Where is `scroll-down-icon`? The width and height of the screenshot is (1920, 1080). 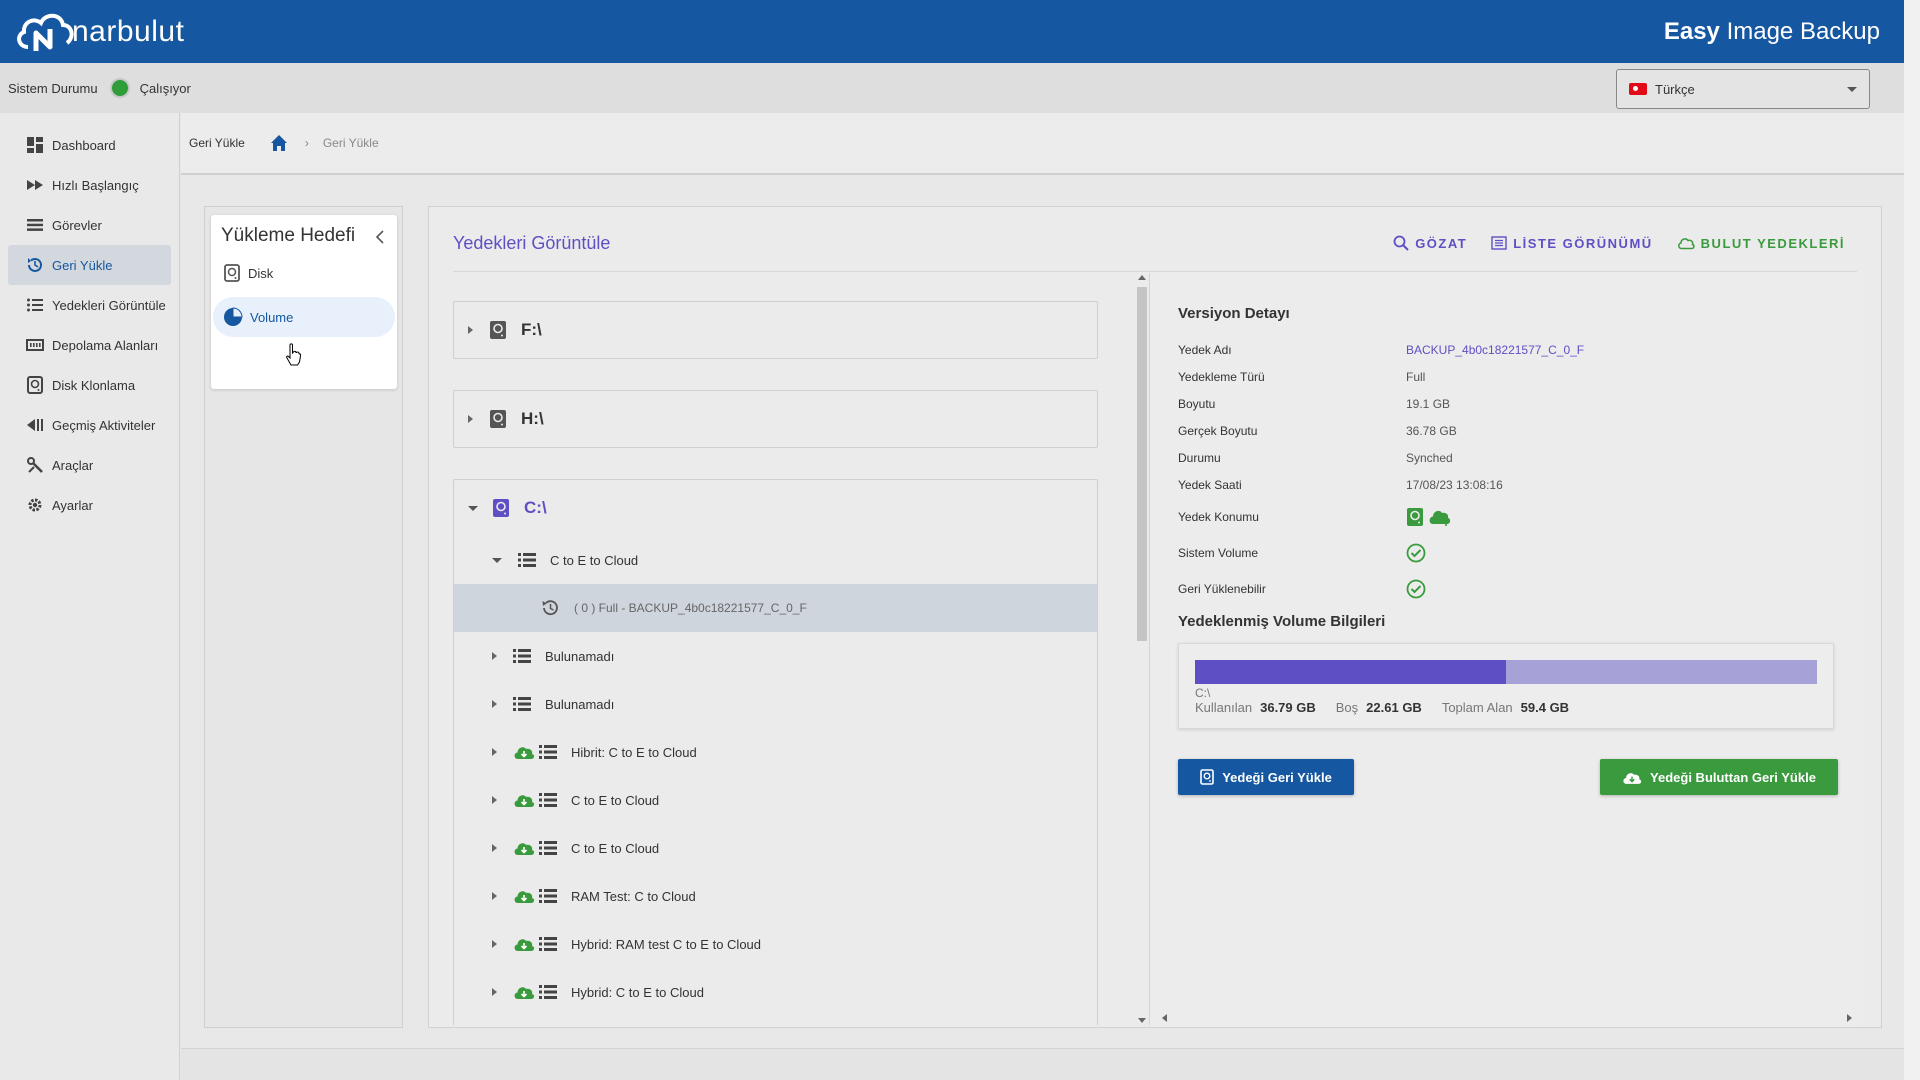 scroll-down-icon is located at coordinates (1142, 1020).